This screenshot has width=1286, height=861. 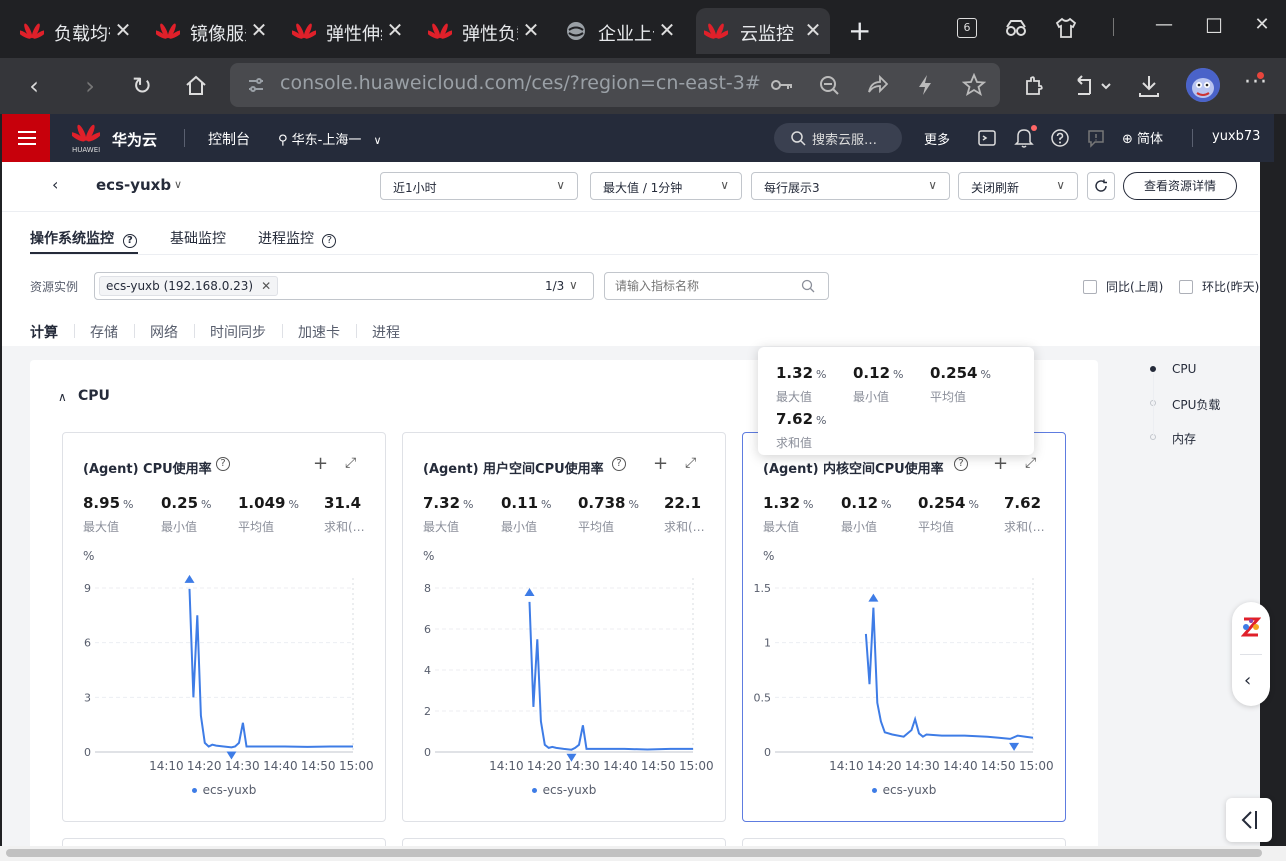 What do you see at coordinates (67, 31) in the screenshot?
I see `browser-tab: 负载均衡 ✕` at bounding box center [67, 31].